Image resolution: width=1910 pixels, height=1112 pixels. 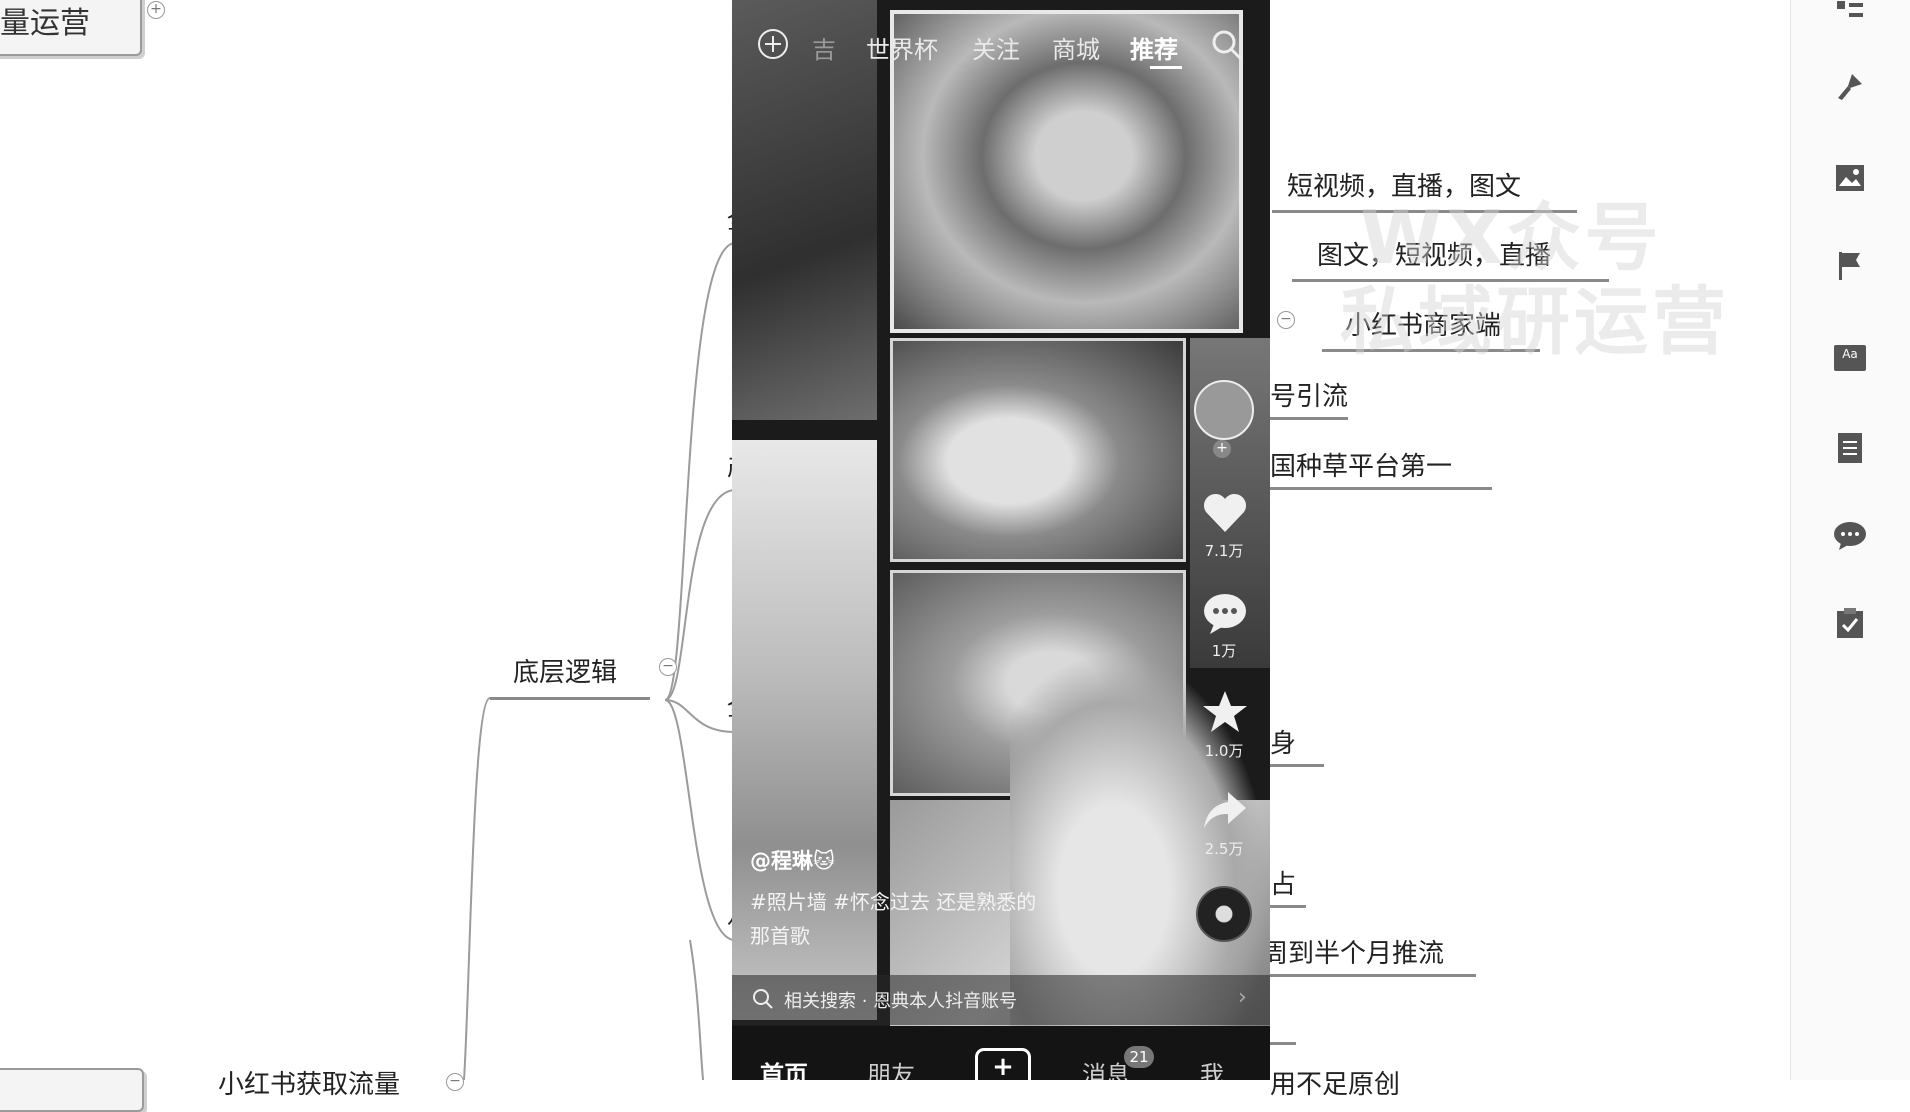 I want to click on plus-icon: +, so click(x=1003, y=1066).